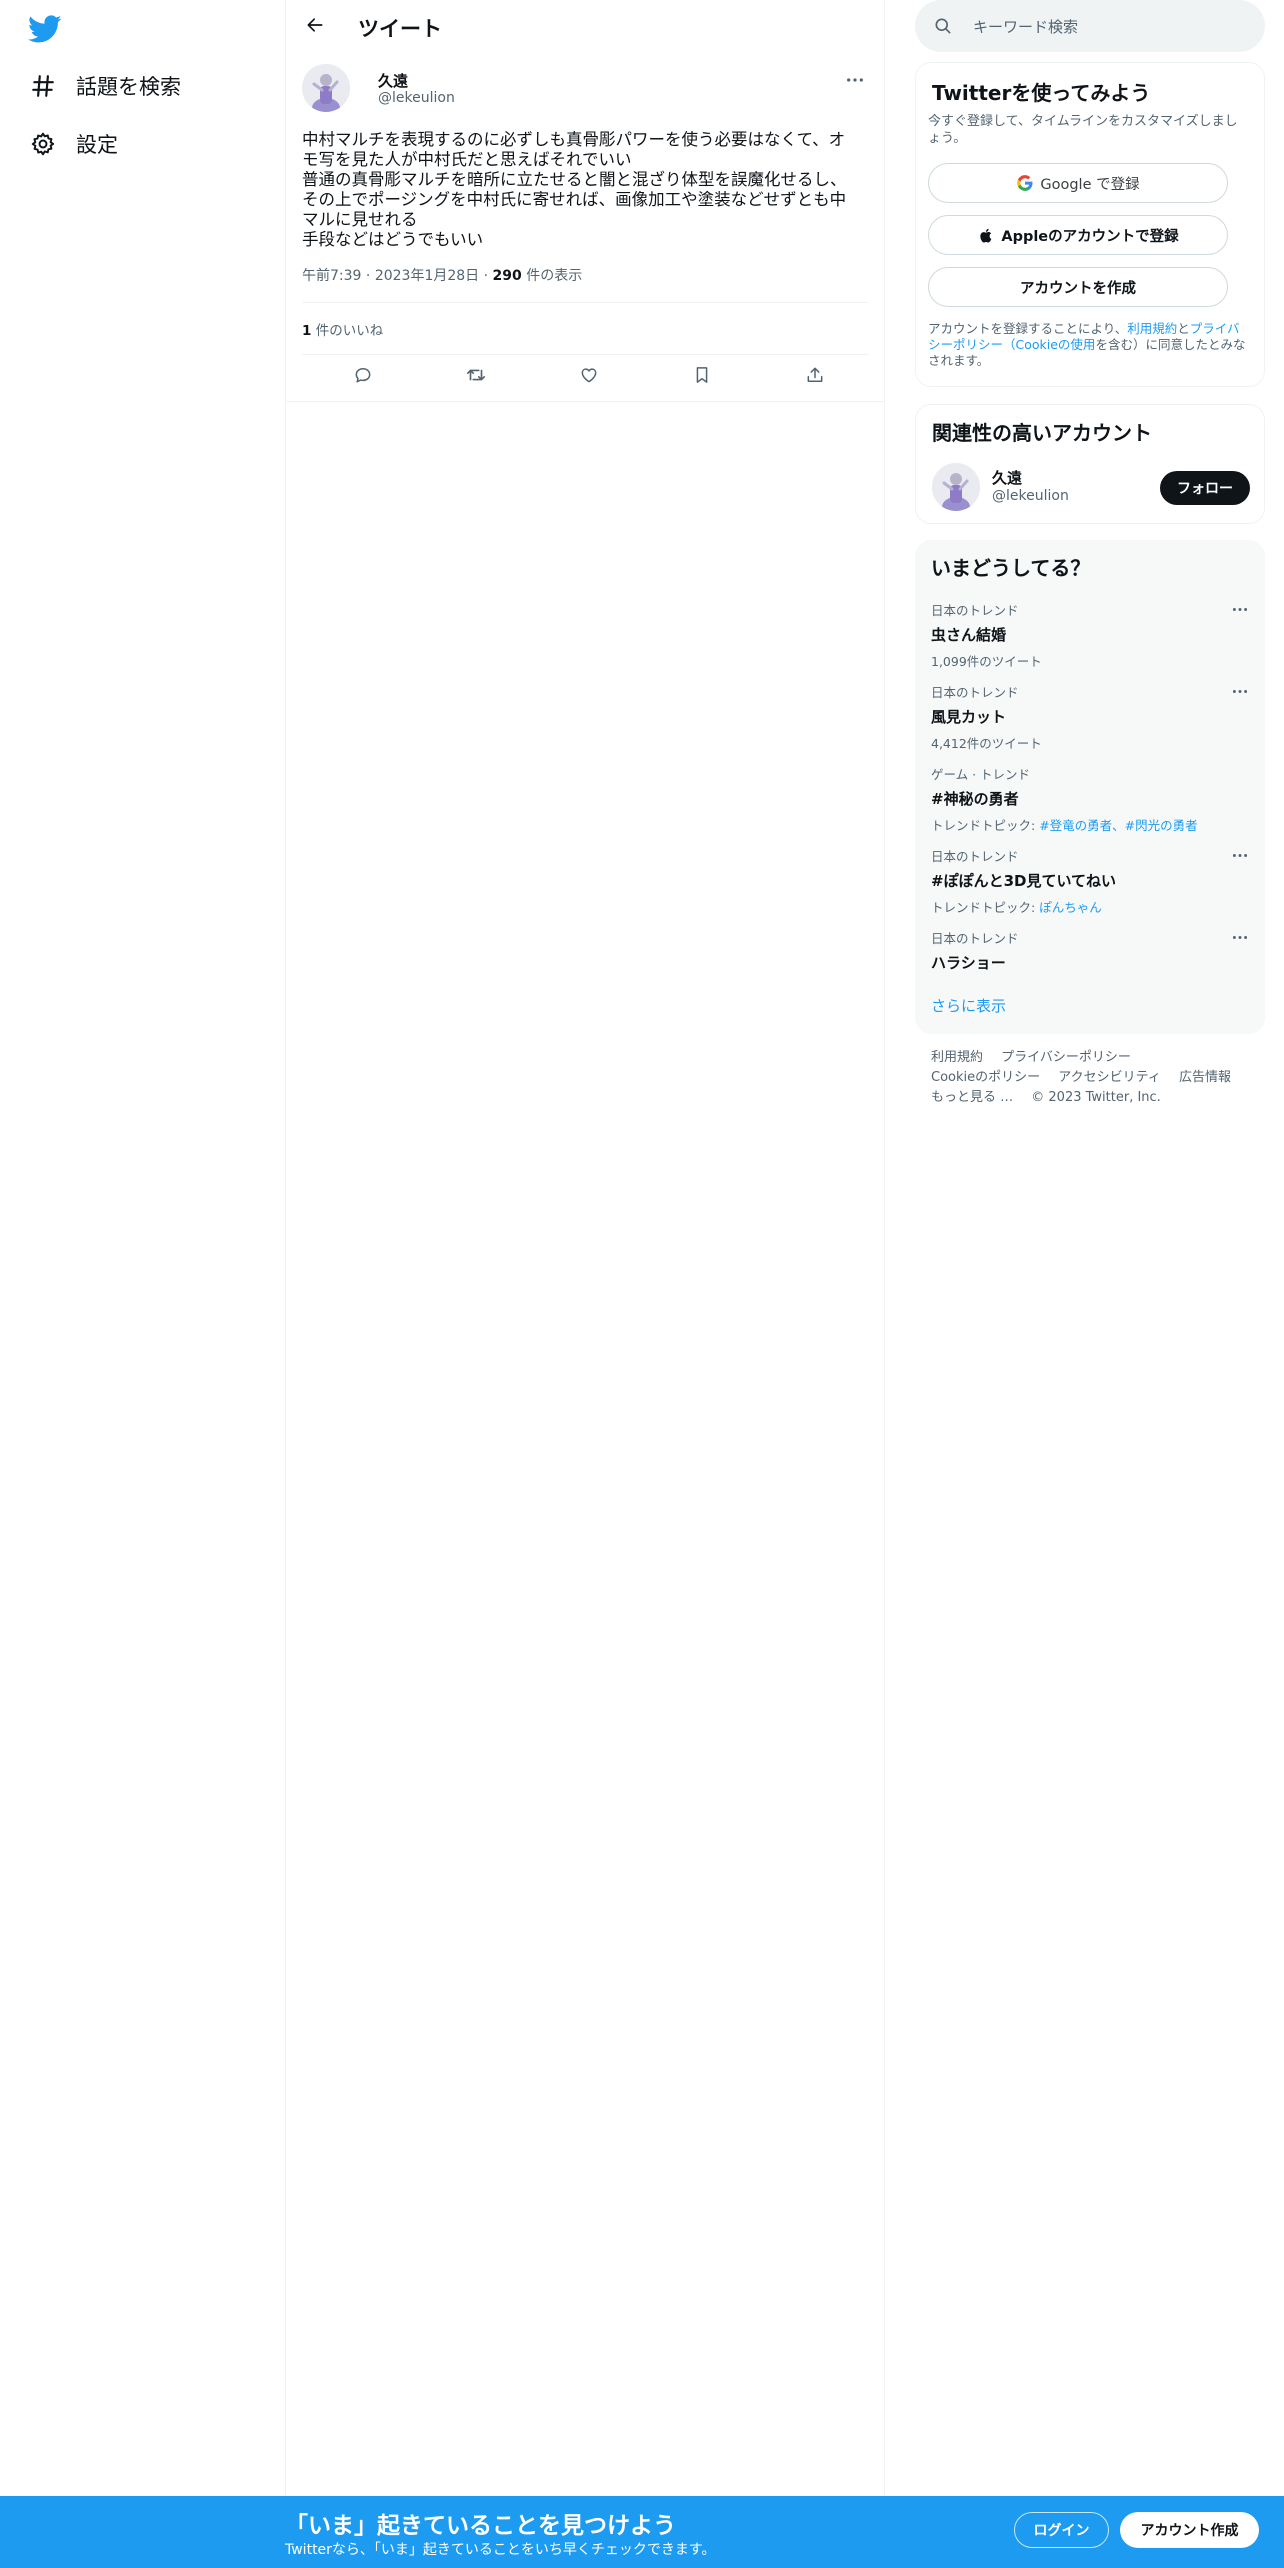 The height and width of the screenshot is (2568, 1284). Describe the element at coordinates (985, 1077) in the screenshot. I see `footer-link: Cookieのポリシー` at that location.